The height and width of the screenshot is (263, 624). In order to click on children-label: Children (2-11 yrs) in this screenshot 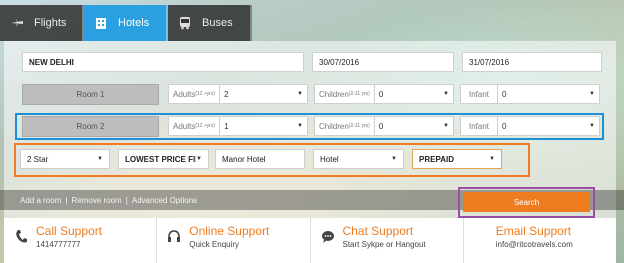, I will do `click(344, 94)`.